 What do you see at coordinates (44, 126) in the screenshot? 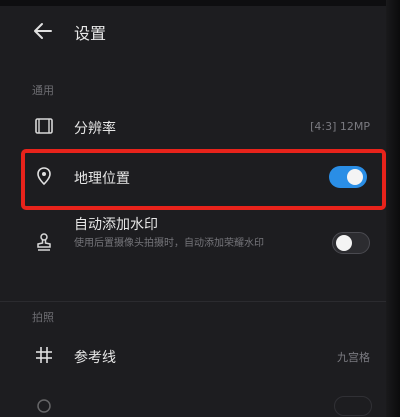
I see `resolution-icon` at bounding box center [44, 126].